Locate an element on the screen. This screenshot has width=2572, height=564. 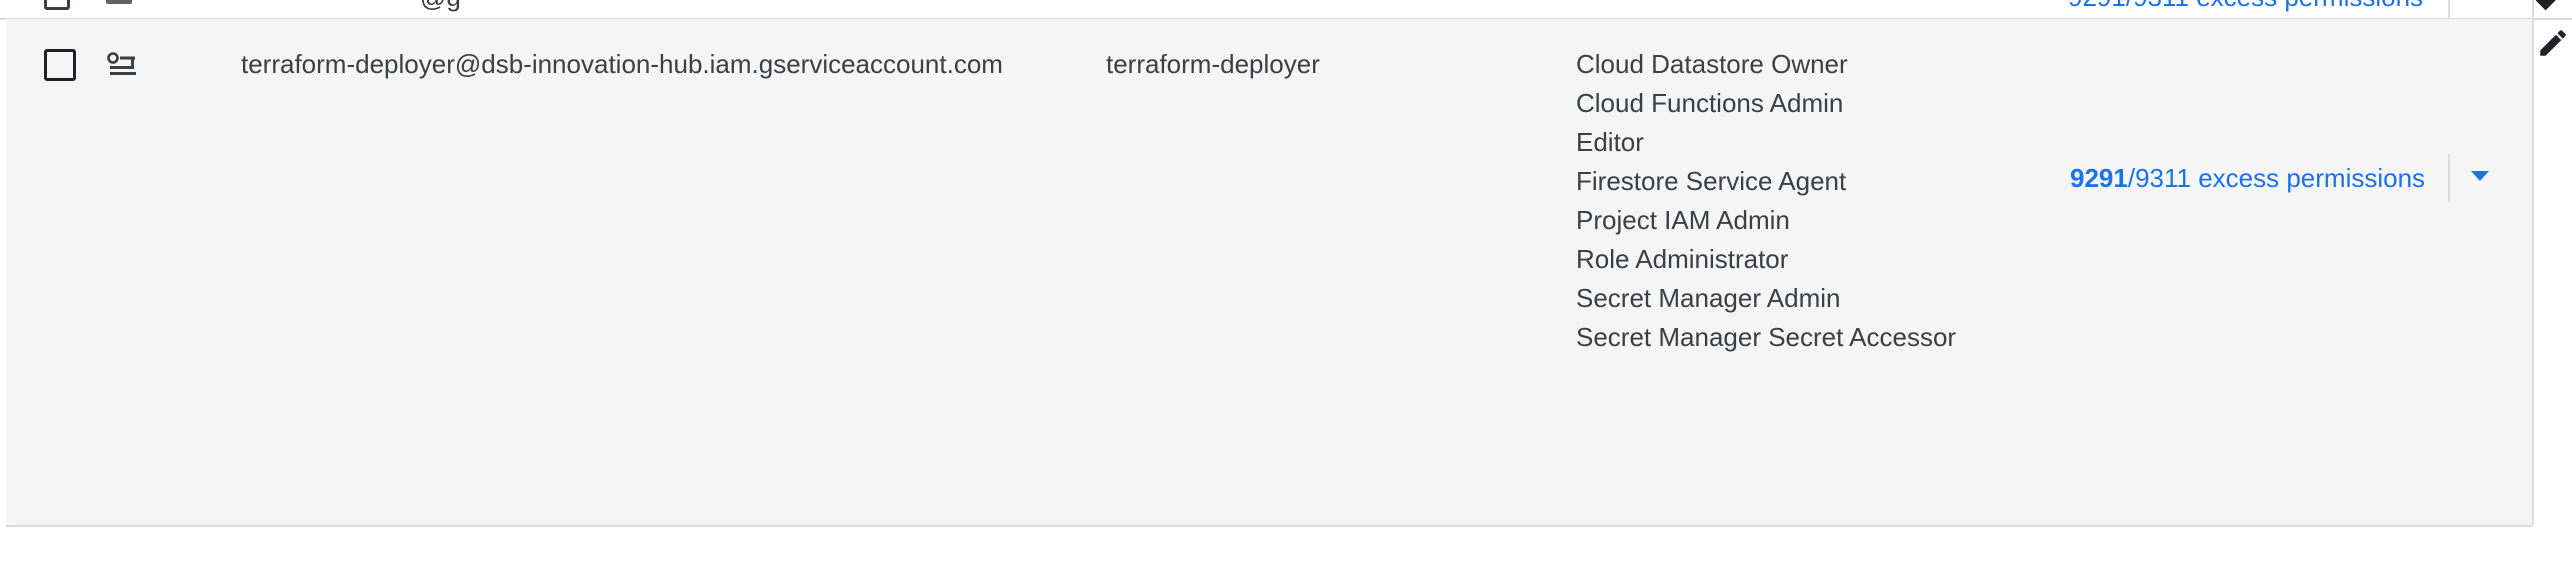
previous-row-checkbox is located at coordinates (57, 5).